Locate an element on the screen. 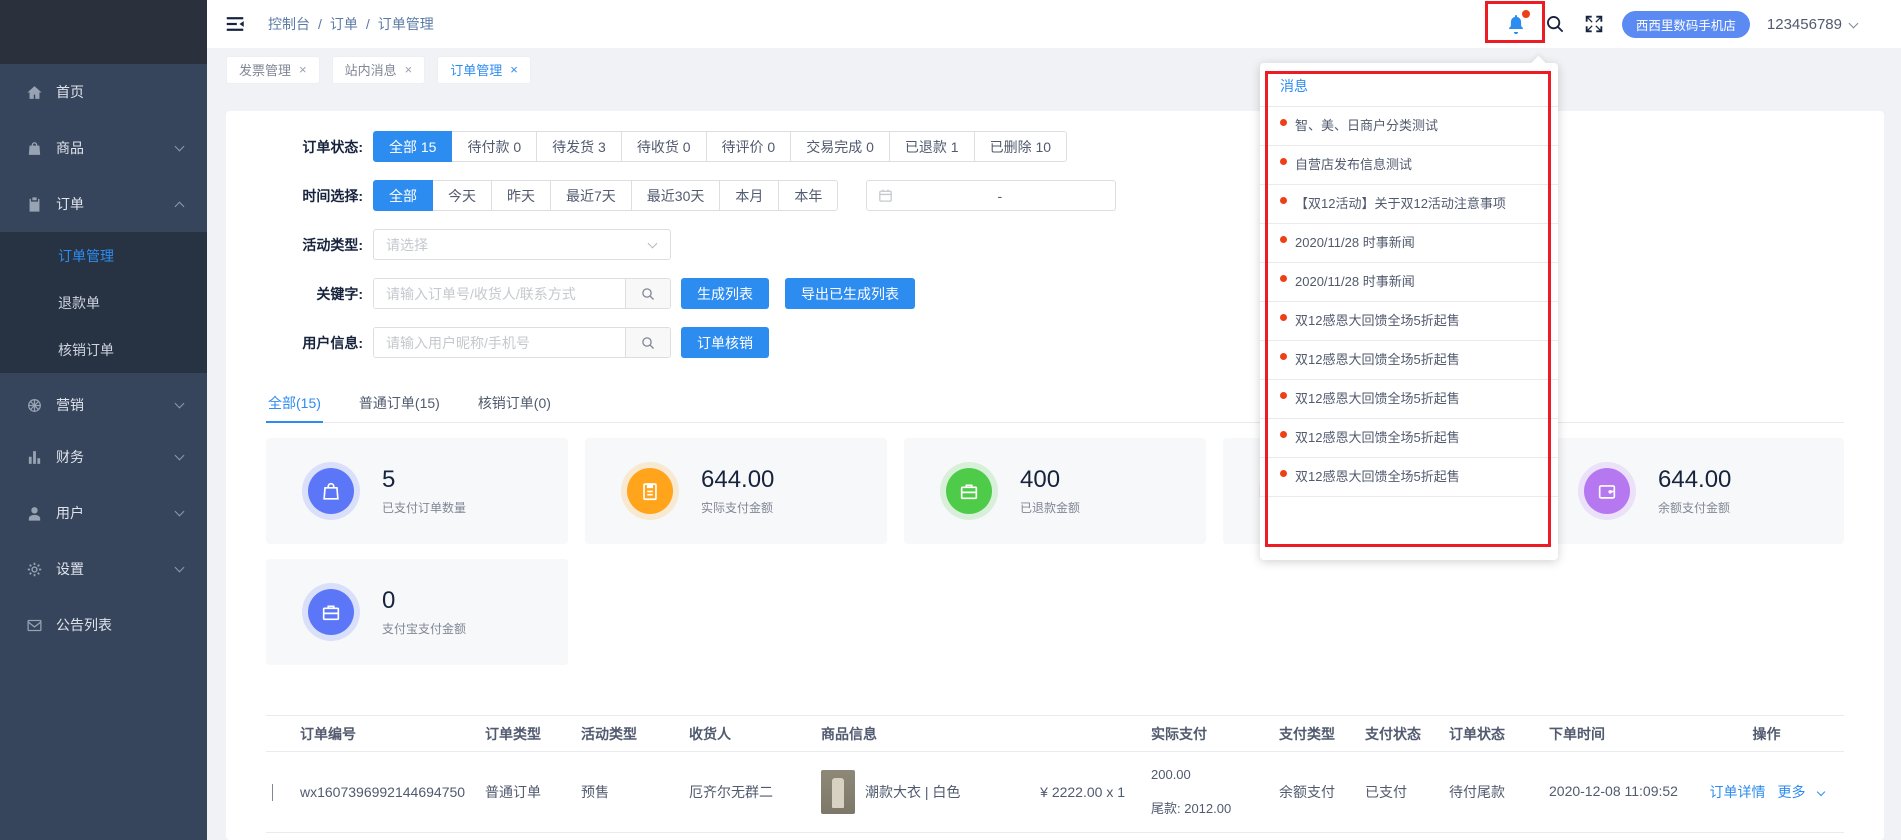 Image resolution: width=1901 pixels, height=840 pixels. header-consignee: 收货人 is located at coordinates (710, 733).